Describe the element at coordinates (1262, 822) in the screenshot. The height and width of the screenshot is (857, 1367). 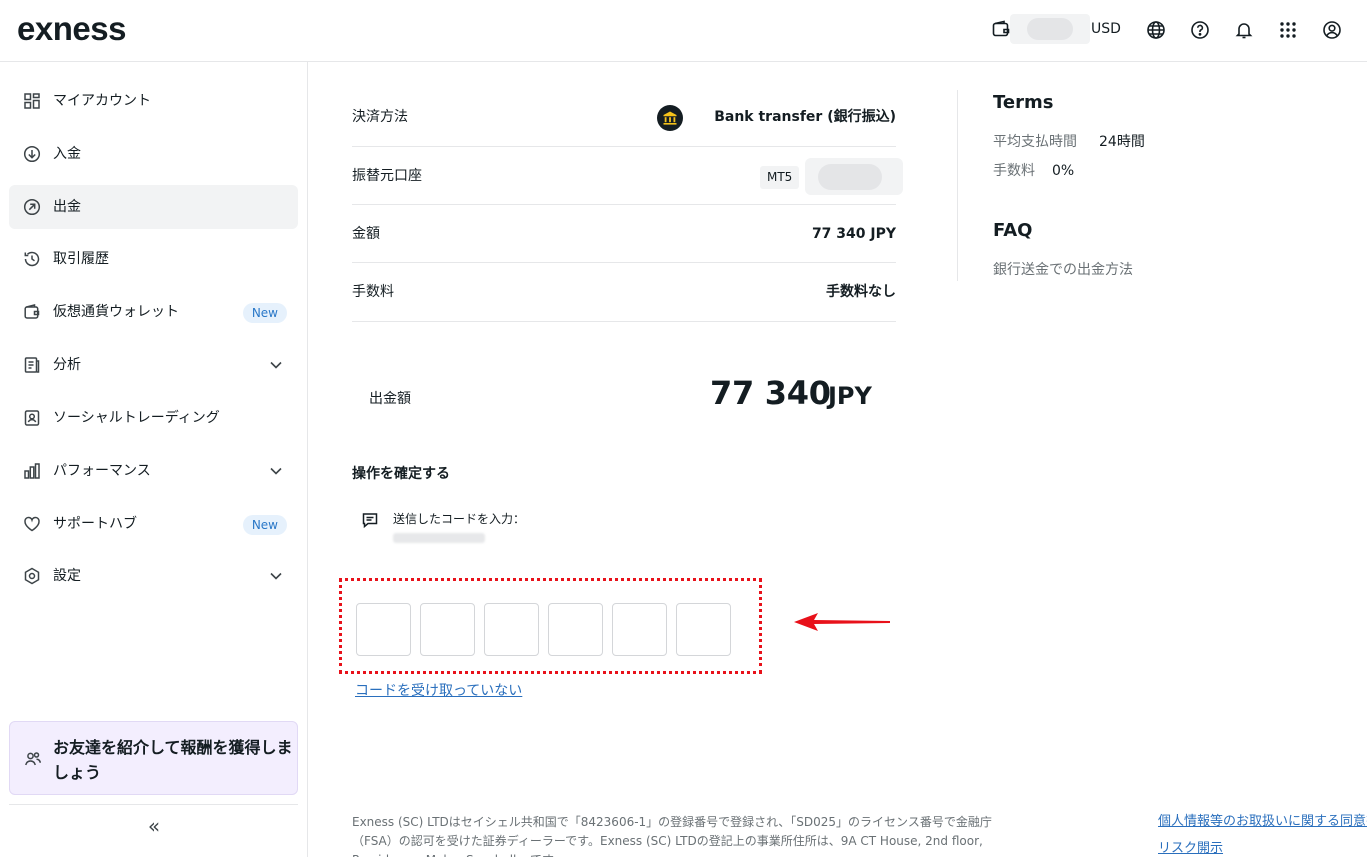
I see `privacy-consent-link: 個人情報等のお取扱いに関する同意書` at that location.